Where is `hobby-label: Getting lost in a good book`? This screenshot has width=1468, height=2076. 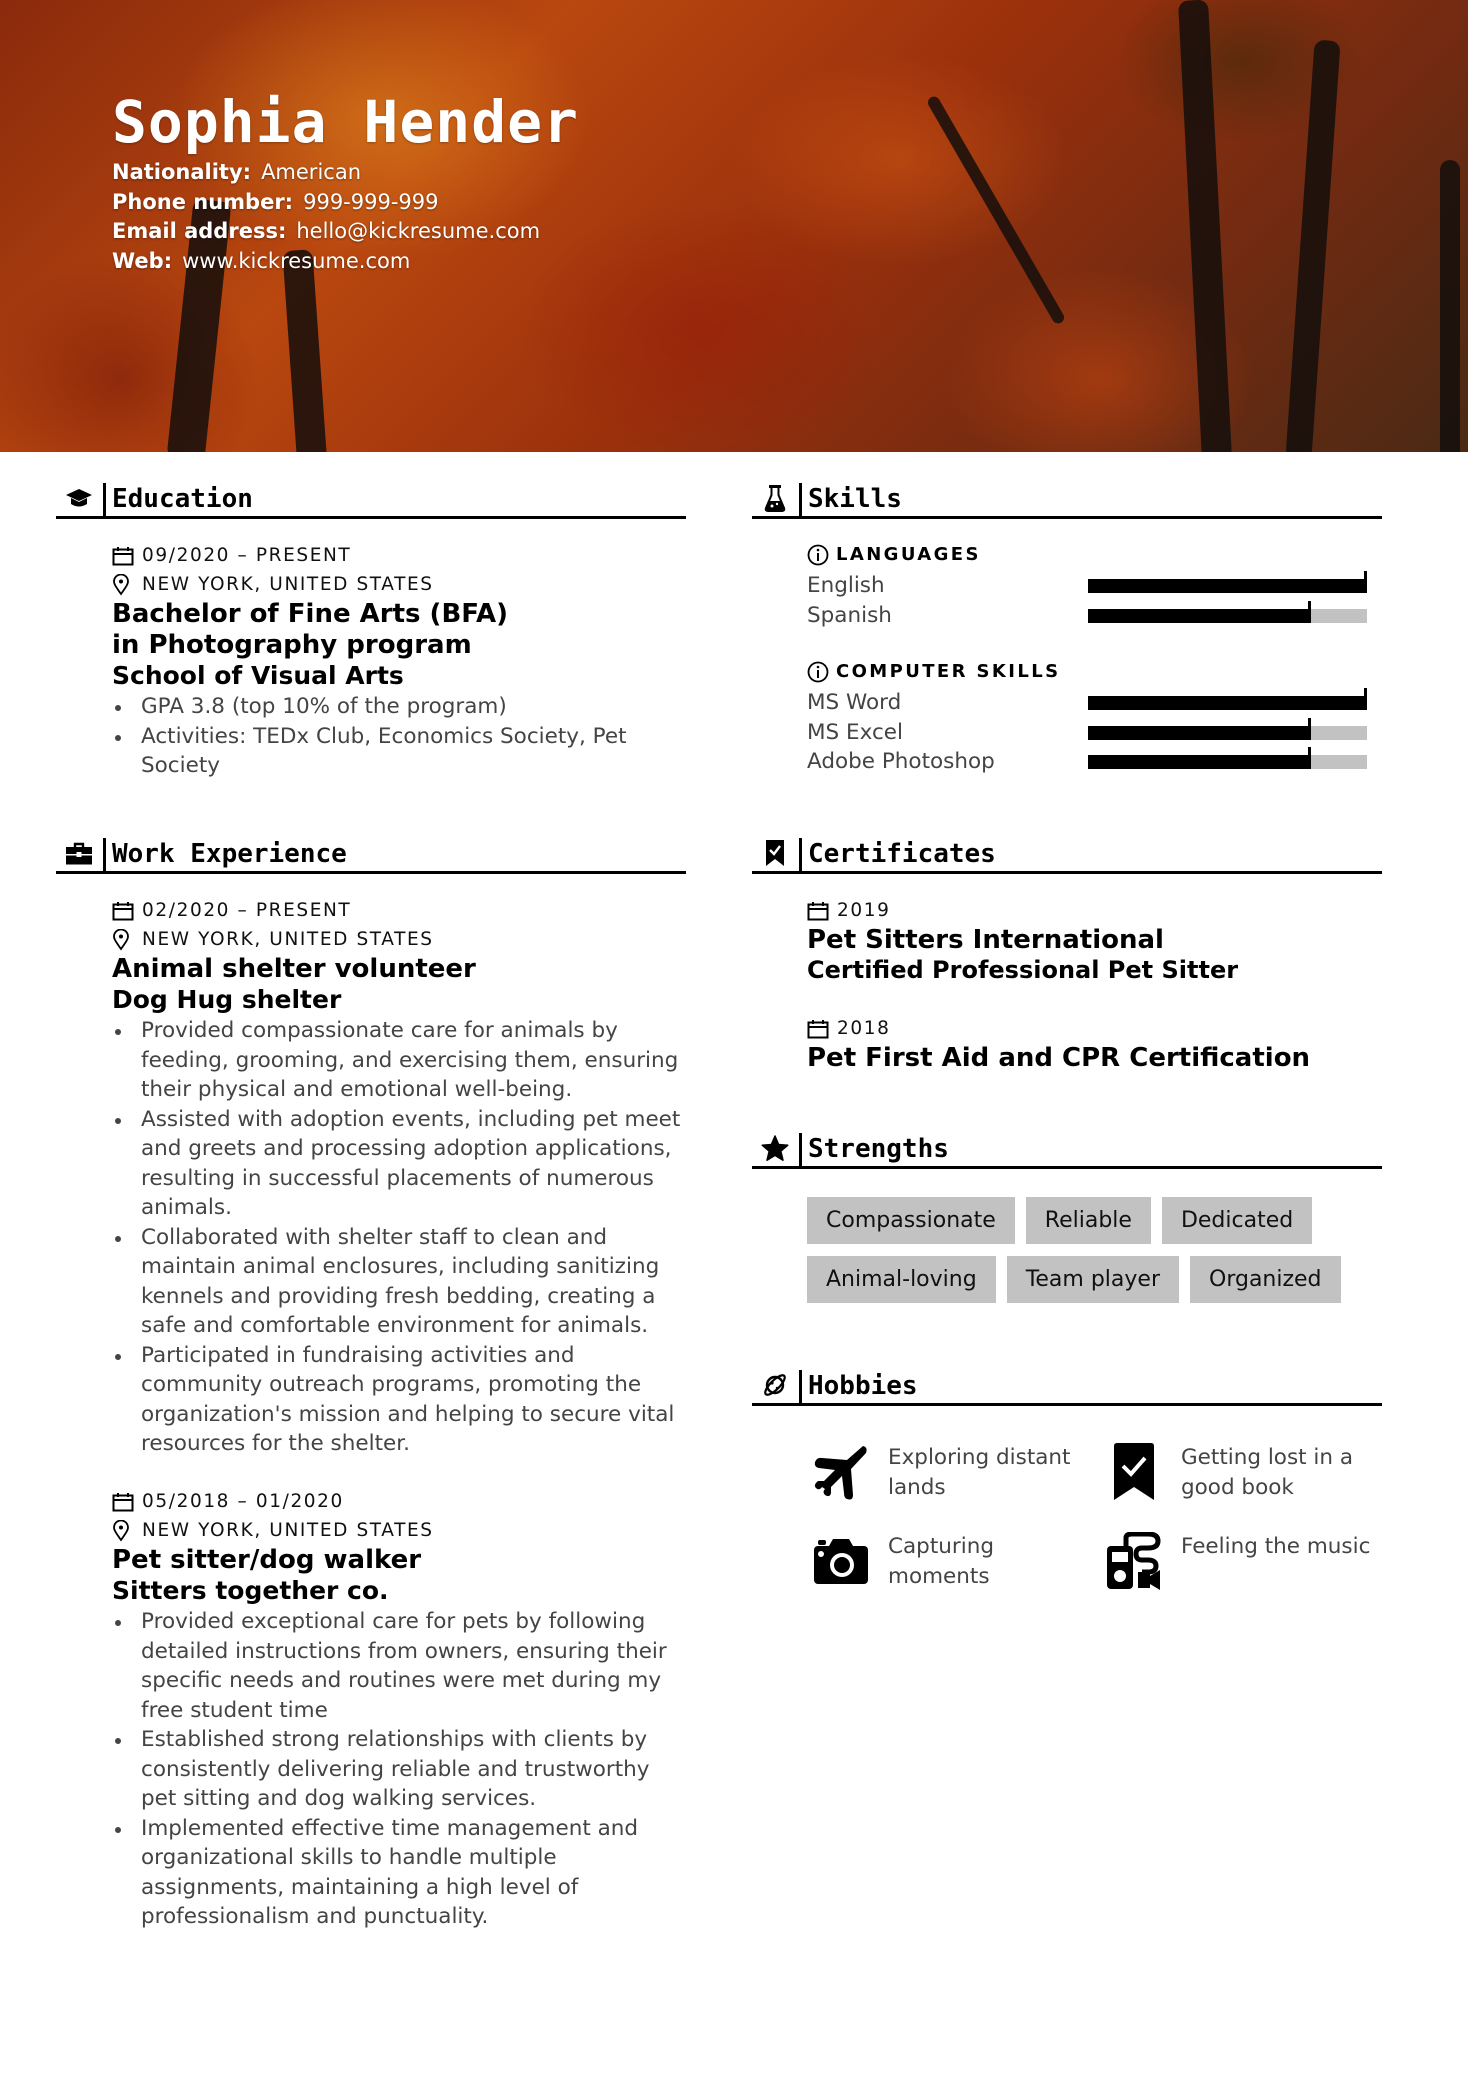 hobby-label: Getting lost in a good book is located at coordinates (1267, 1472).